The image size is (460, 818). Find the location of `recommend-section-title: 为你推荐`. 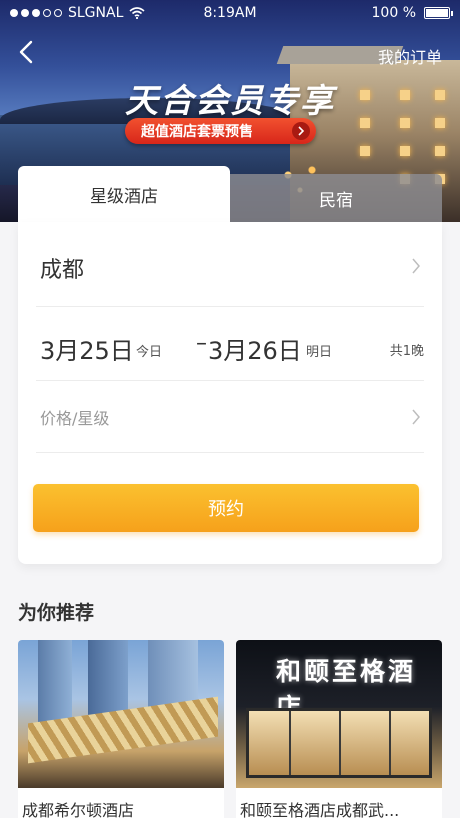

recommend-section-title: 为你推荐 is located at coordinates (56, 613).